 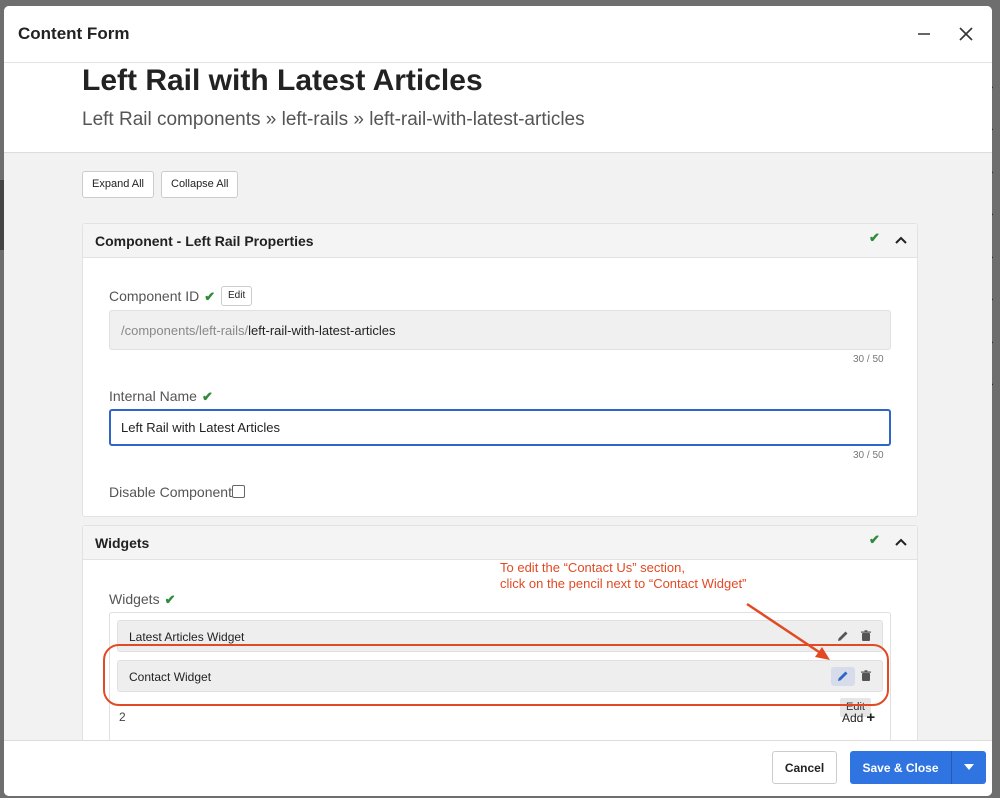 I want to click on dialog-header: Content Form, so click(x=498, y=34).